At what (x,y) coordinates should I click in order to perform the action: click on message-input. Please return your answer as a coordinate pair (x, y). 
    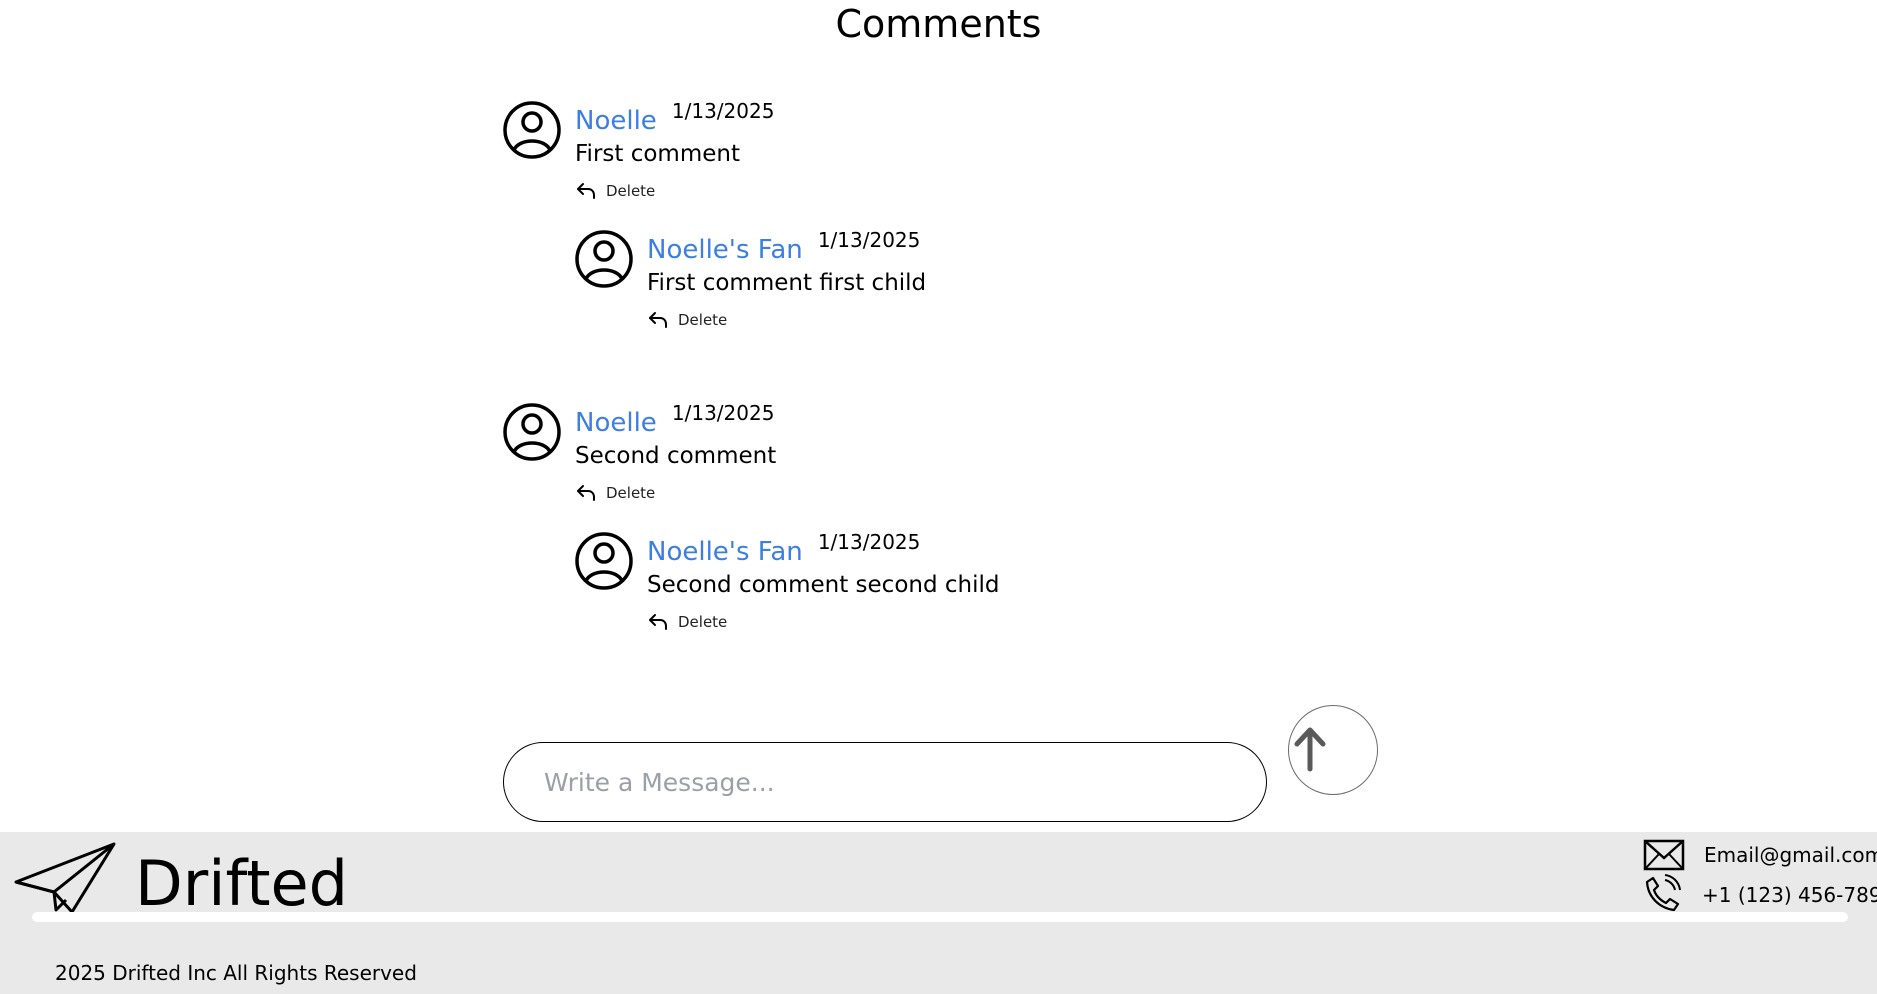
    Looking at the image, I should click on (884, 782).